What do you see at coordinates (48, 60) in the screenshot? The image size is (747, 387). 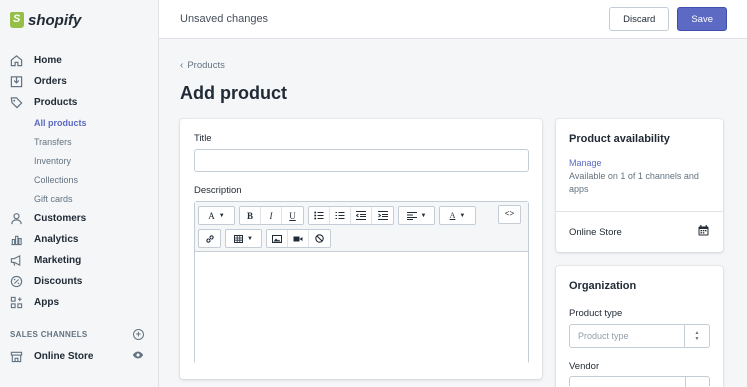 I see `sidebar-item-label: Home` at bounding box center [48, 60].